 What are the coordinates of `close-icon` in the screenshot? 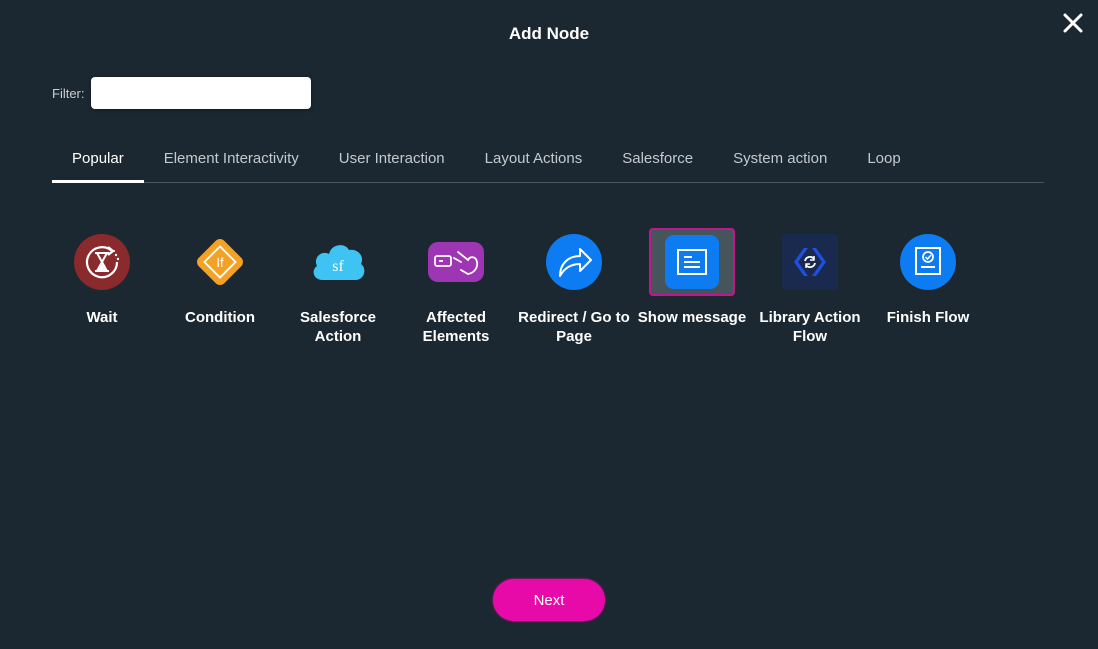 It's located at (1073, 23).